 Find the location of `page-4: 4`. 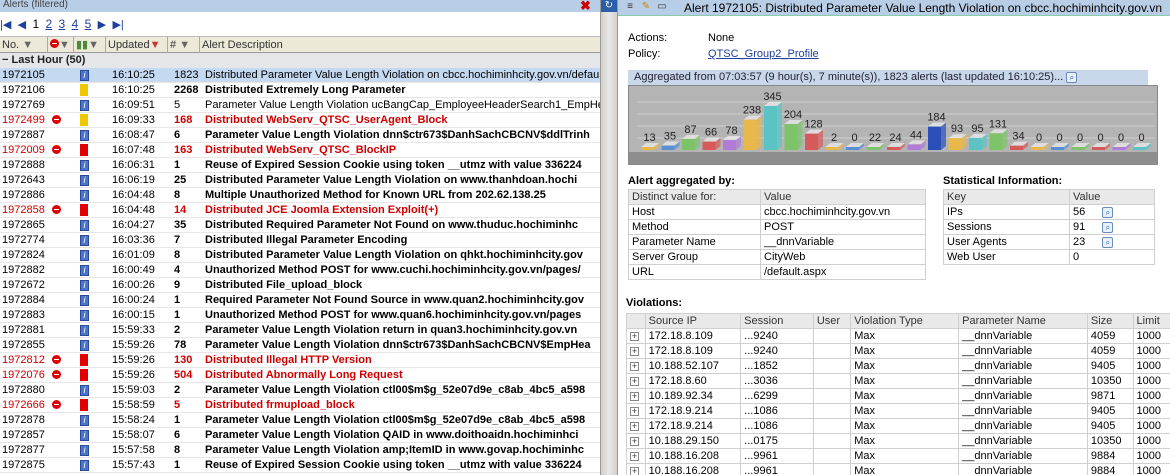

page-4: 4 is located at coordinates (75, 24).